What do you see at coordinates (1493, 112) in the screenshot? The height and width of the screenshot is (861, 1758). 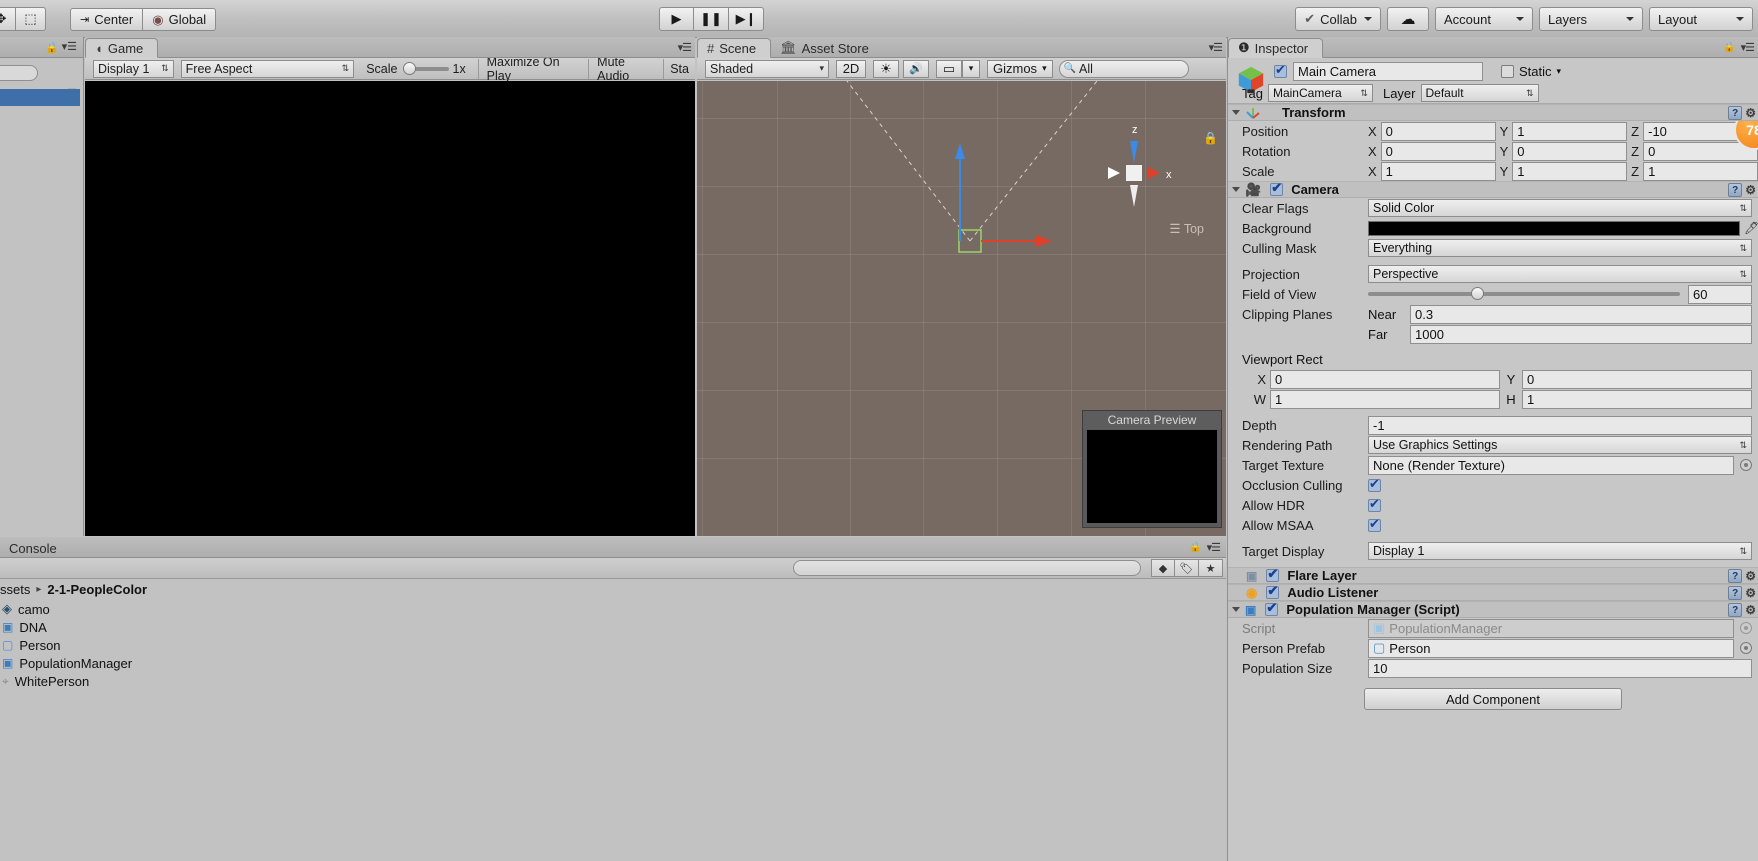 I see `component-header-transform: Transform ? ⚙` at bounding box center [1493, 112].